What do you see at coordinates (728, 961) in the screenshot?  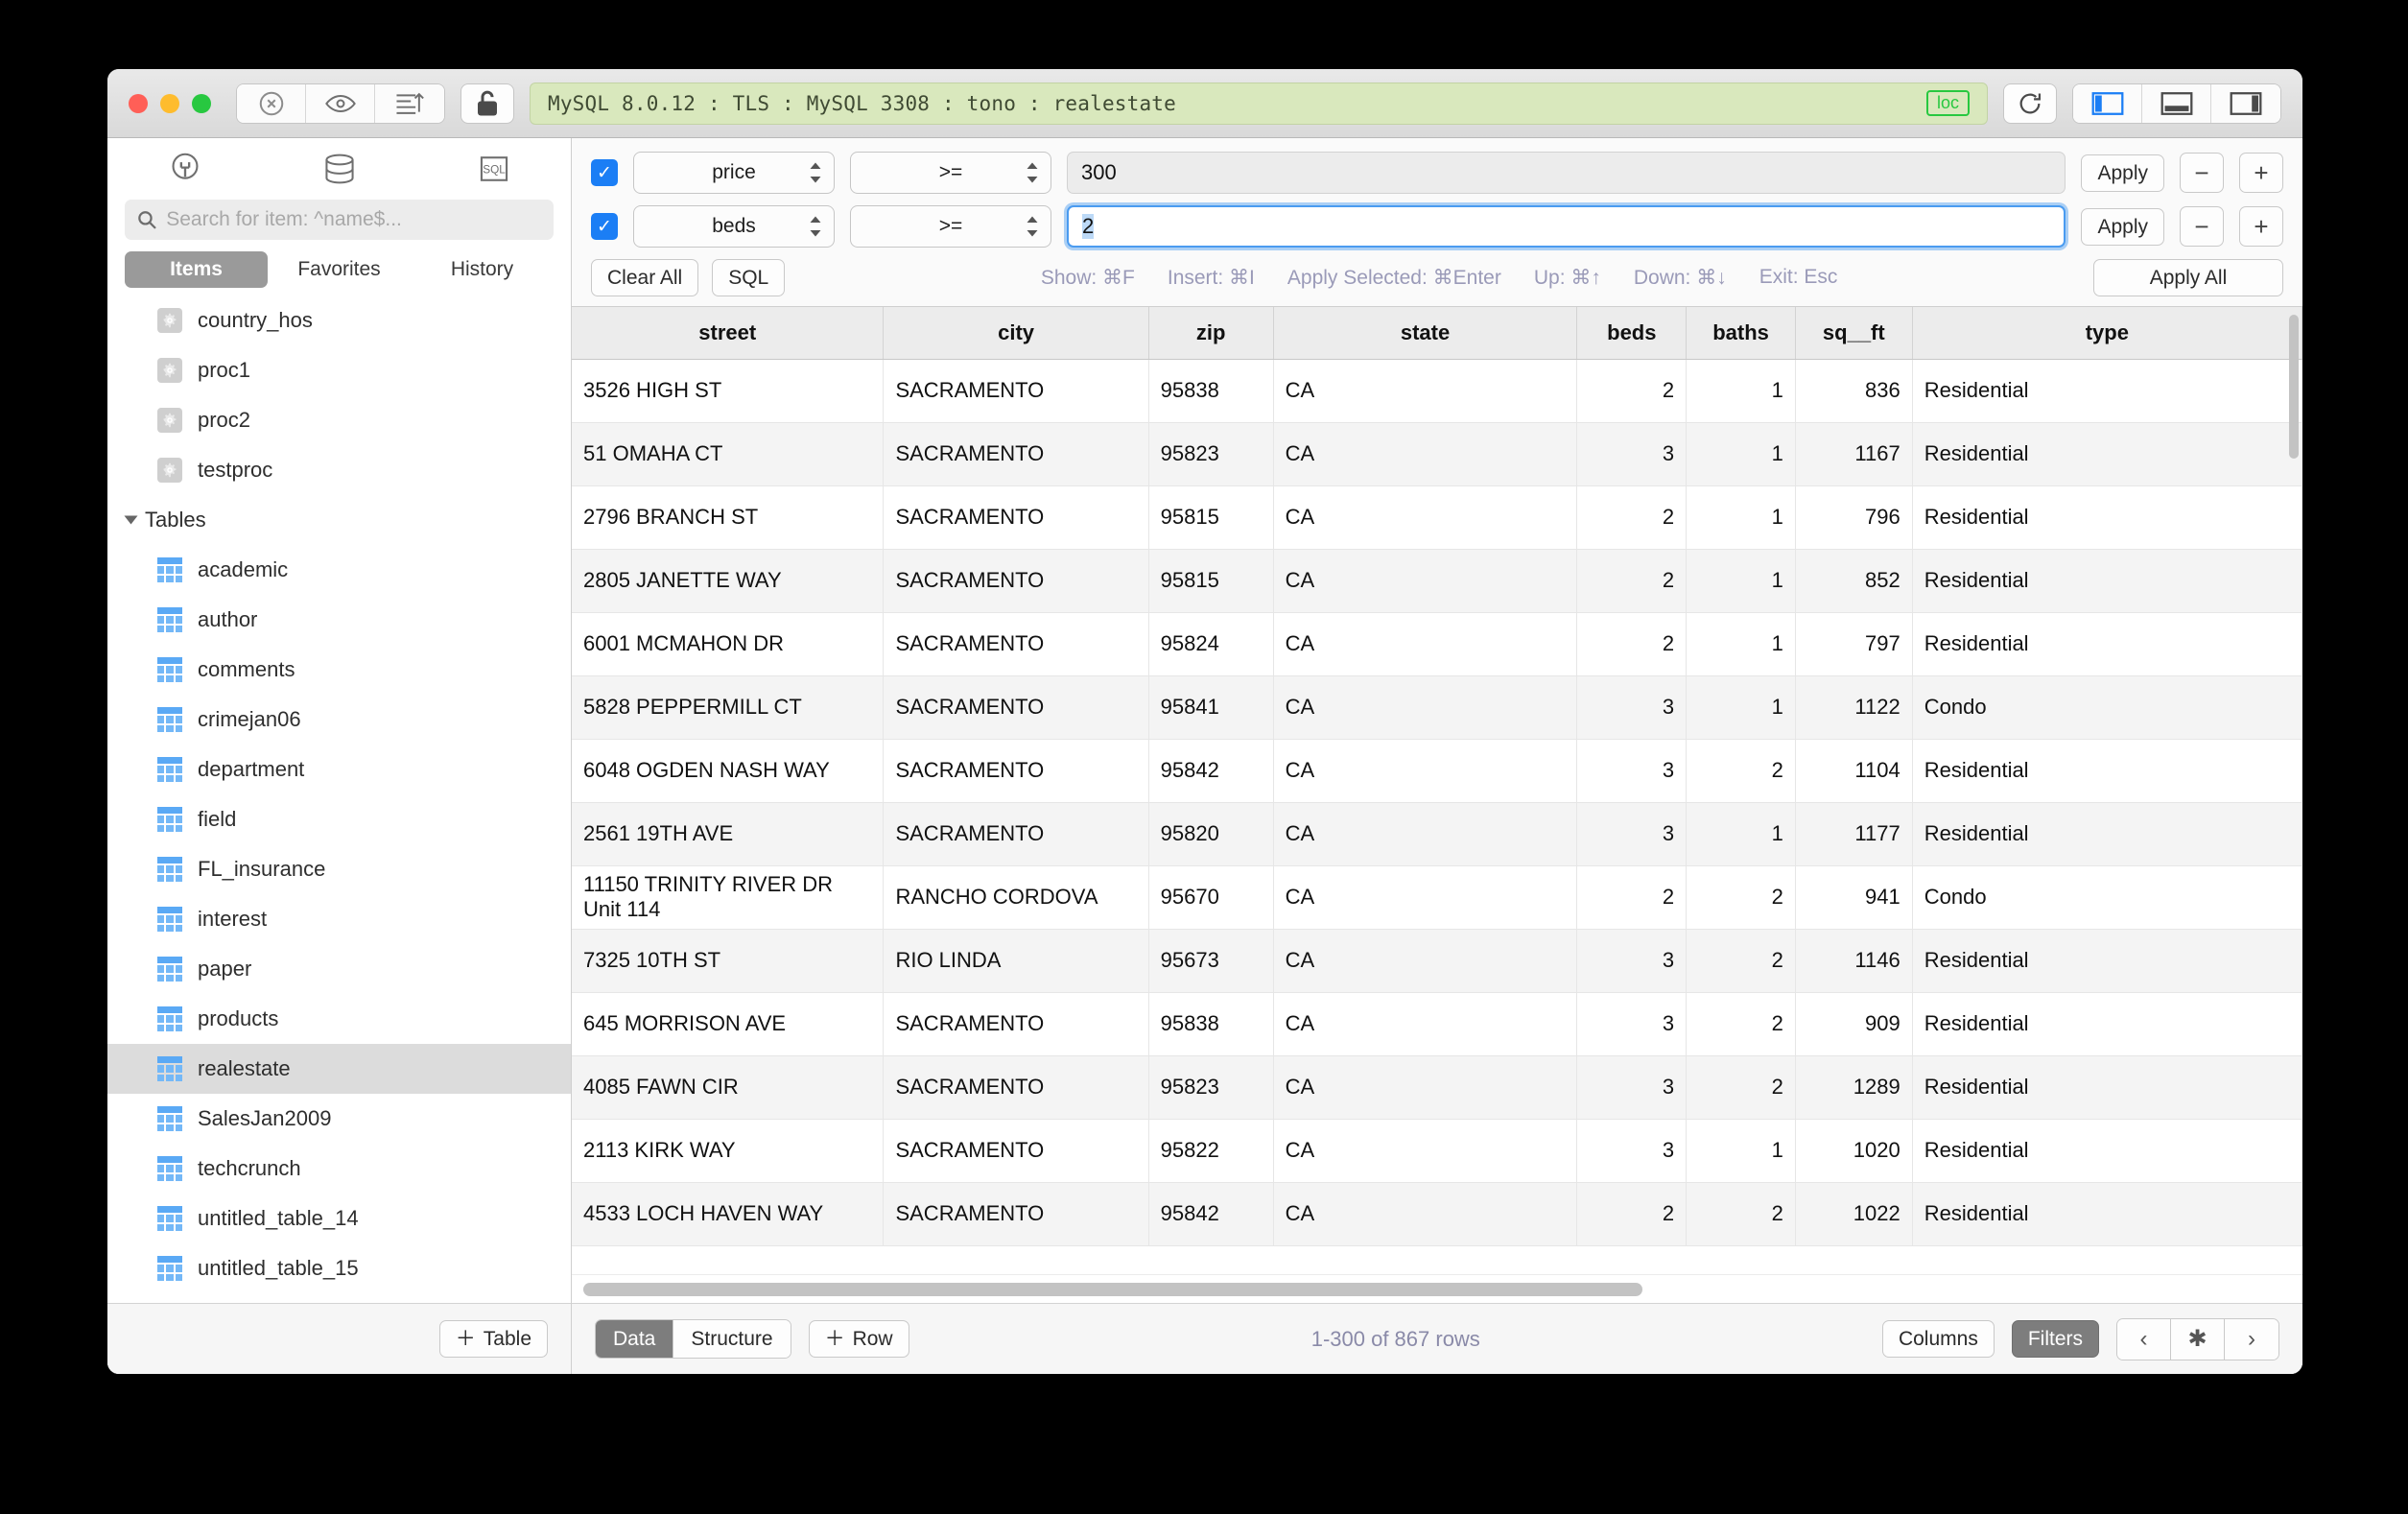 I see `cell-street: 7325 10TH ST` at bounding box center [728, 961].